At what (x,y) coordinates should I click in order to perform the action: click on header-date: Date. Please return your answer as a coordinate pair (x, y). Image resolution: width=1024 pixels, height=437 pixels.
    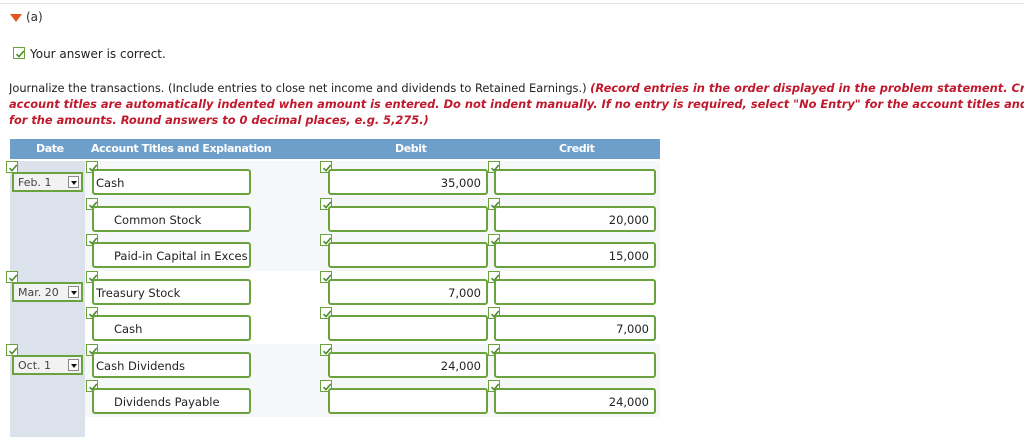
    Looking at the image, I should click on (50, 148).